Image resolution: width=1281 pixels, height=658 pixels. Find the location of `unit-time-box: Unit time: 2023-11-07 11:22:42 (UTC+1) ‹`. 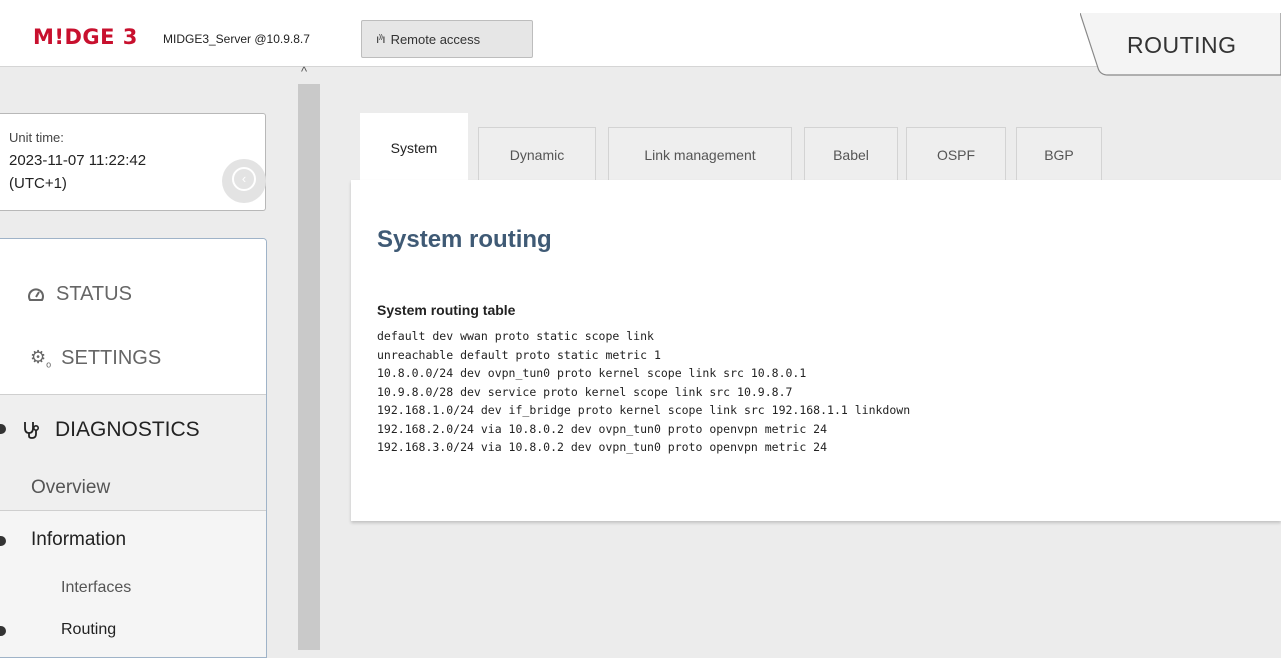

unit-time-box: Unit time: 2023-11-07 11:22:42 (UTC+1) ‹ is located at coordinates (133, 162).